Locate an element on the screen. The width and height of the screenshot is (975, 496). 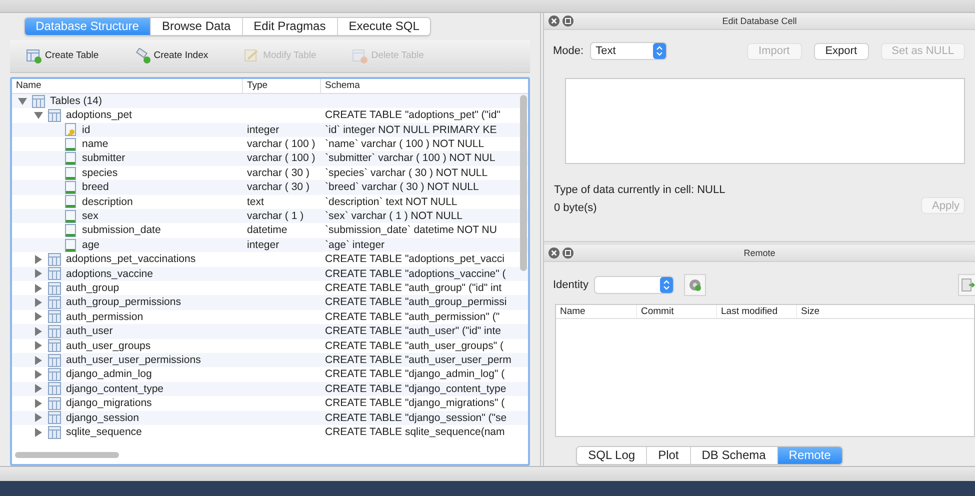
schema-cell: `age` integer is located at coordinates (355, 244).